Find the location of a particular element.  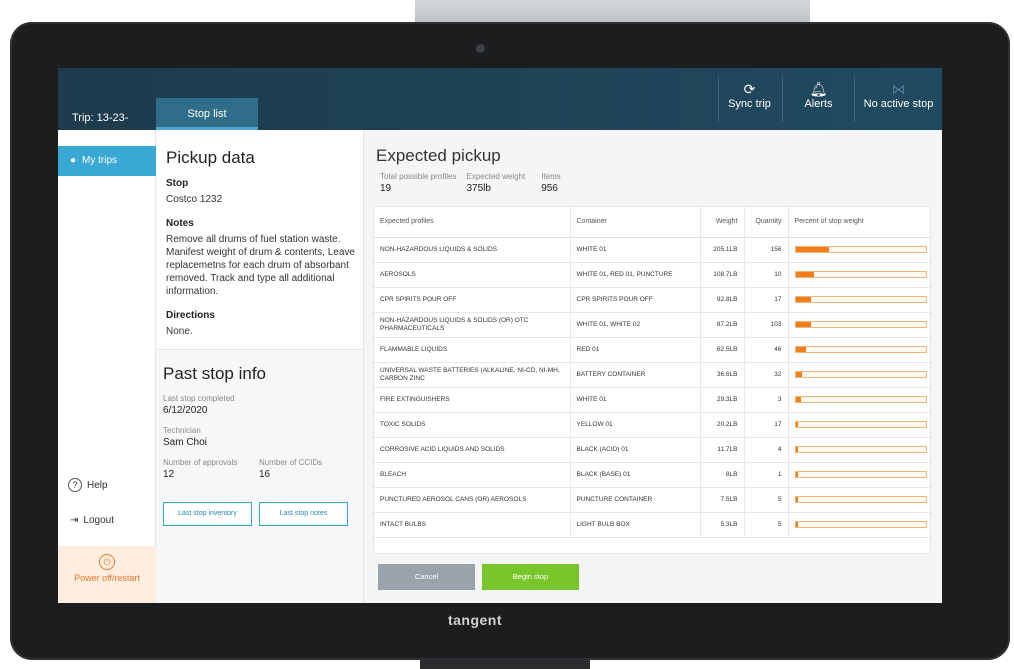

profiles-value: 19 is located at coordinates (386, 188).